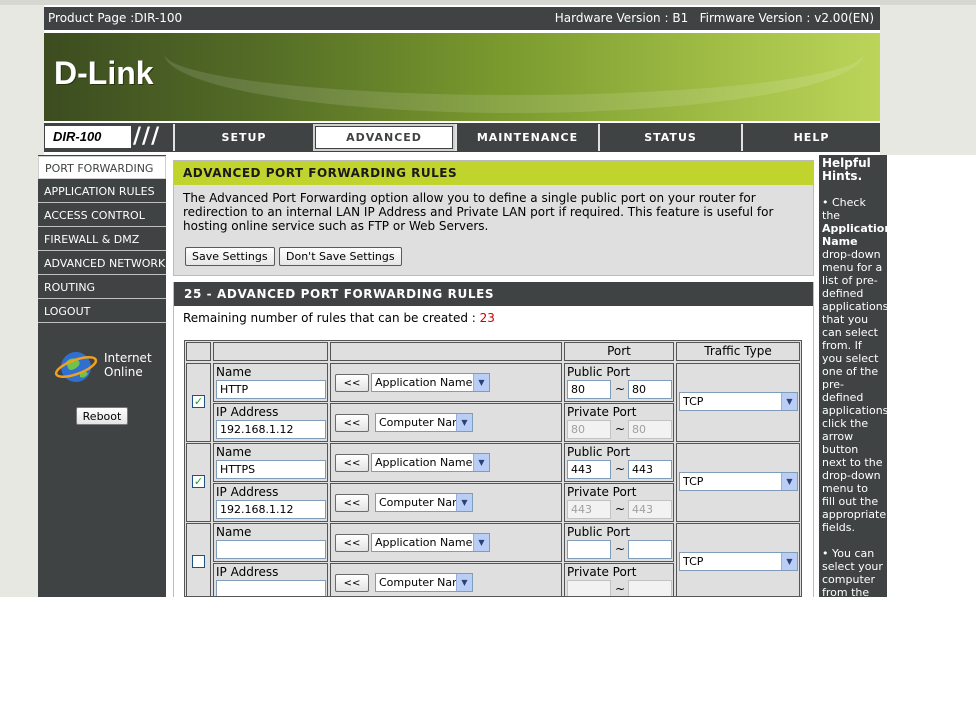 This screenshot has width=976, height=703. I want to click on rule-enable-checkbox, so click(198, 561).